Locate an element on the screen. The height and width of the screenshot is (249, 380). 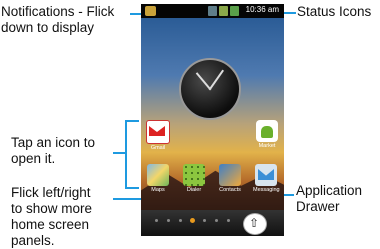
app-contacts: Contacts is located at coordinates (230, 178).